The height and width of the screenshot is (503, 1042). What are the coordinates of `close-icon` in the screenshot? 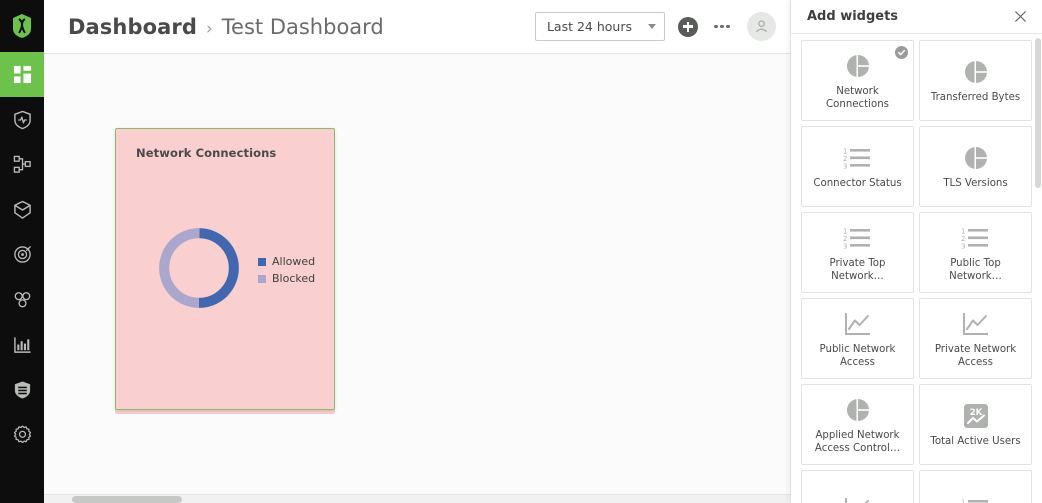 It's located at (1020, 16).